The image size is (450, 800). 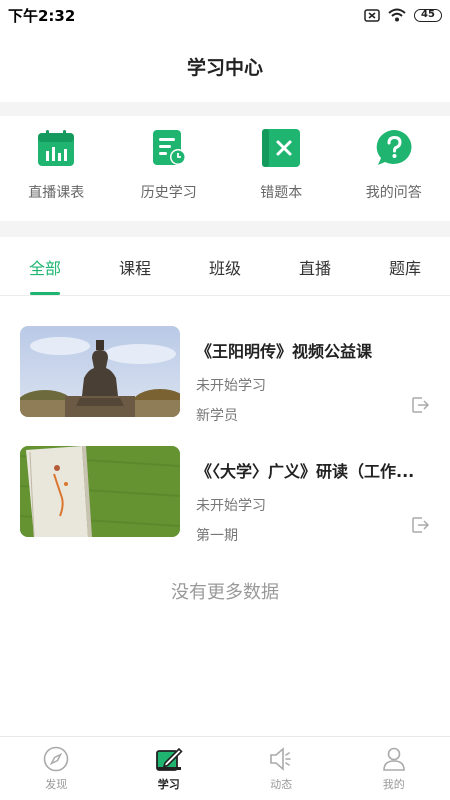 What do you see at coordinates (56, 759) in the screenshot?
I see `compass-icon` at bounding box center [56, 759].